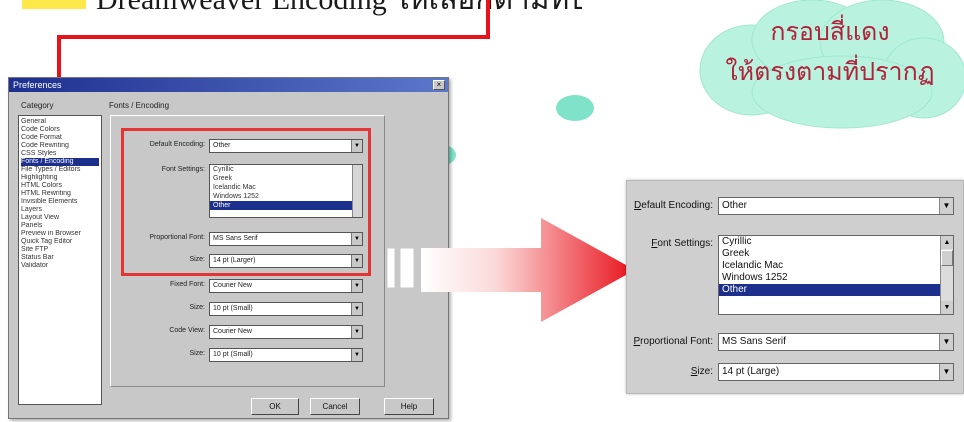  I want to click on category-item: Validator, so click(60, 266).